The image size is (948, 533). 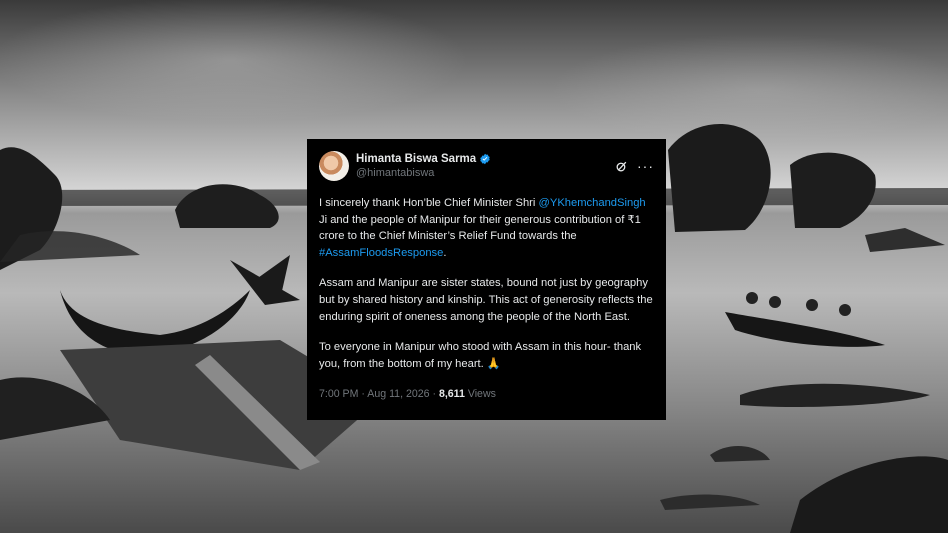 What do you see at coordinates (334, 166) in the screenshot?
I see `avatar` at bounding box center [334, 166].